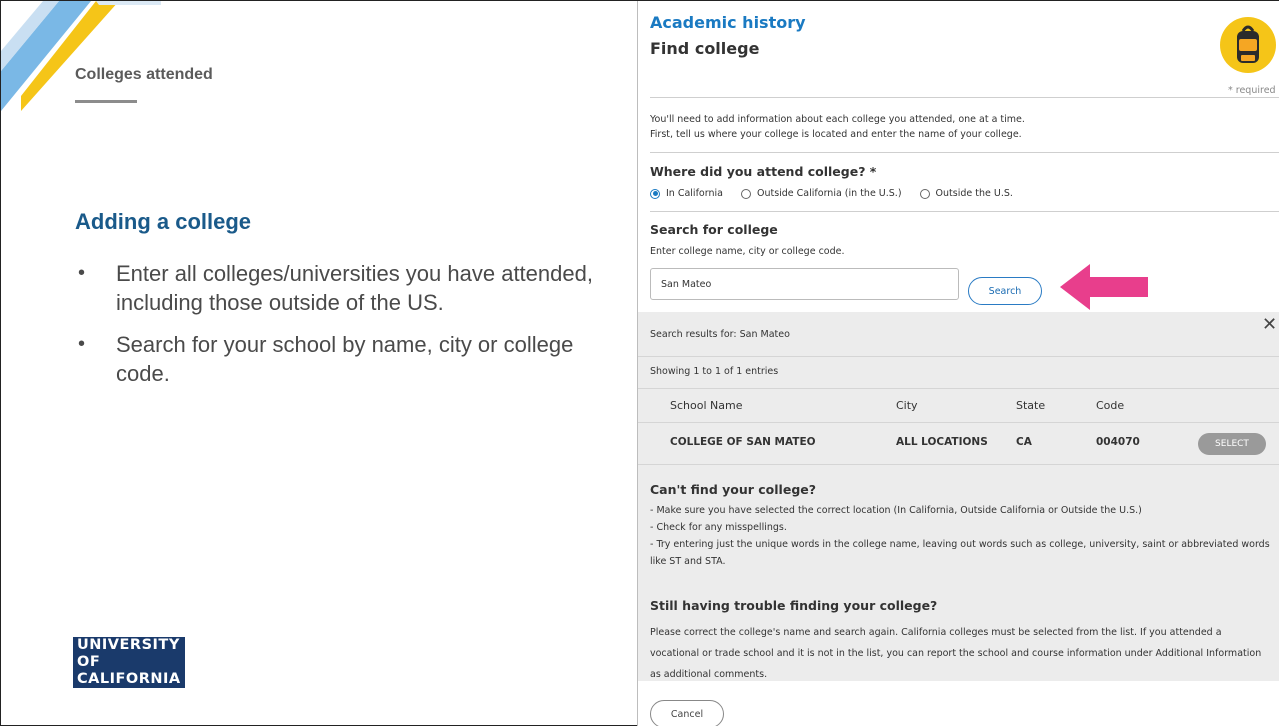  Describe the element at coordinates (1252, 90) in the screenshot. I see `required-note: * required` at that location.